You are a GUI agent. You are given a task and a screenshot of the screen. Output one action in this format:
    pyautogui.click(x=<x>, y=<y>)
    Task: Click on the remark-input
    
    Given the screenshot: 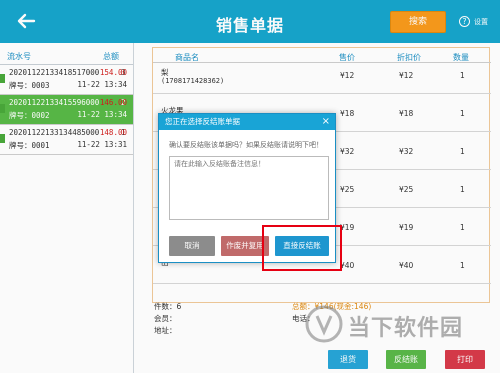 What is the action you would take?
    pyautogui.click(x=249, y=188)
    